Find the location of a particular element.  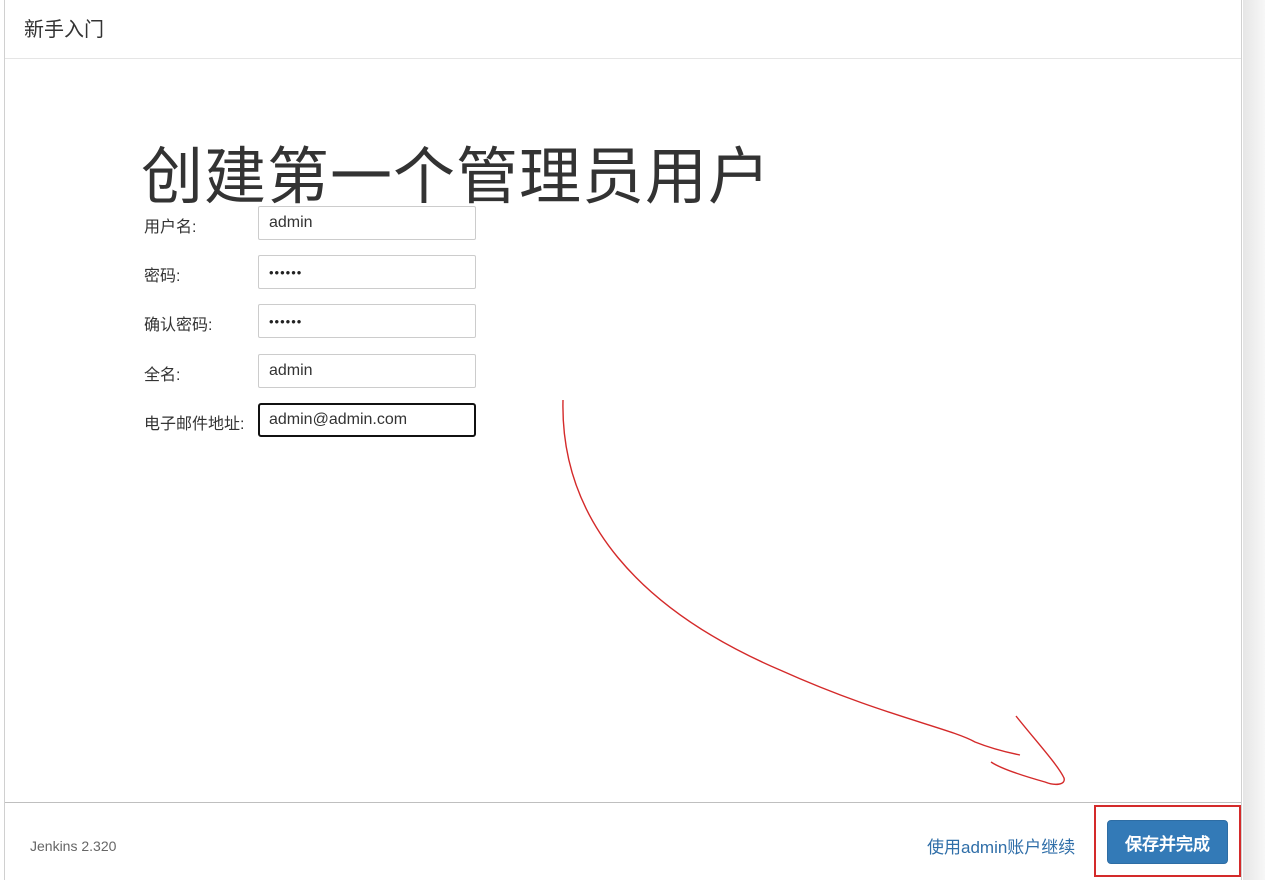

password-label: 密码: is located at coordinates (162, 276).